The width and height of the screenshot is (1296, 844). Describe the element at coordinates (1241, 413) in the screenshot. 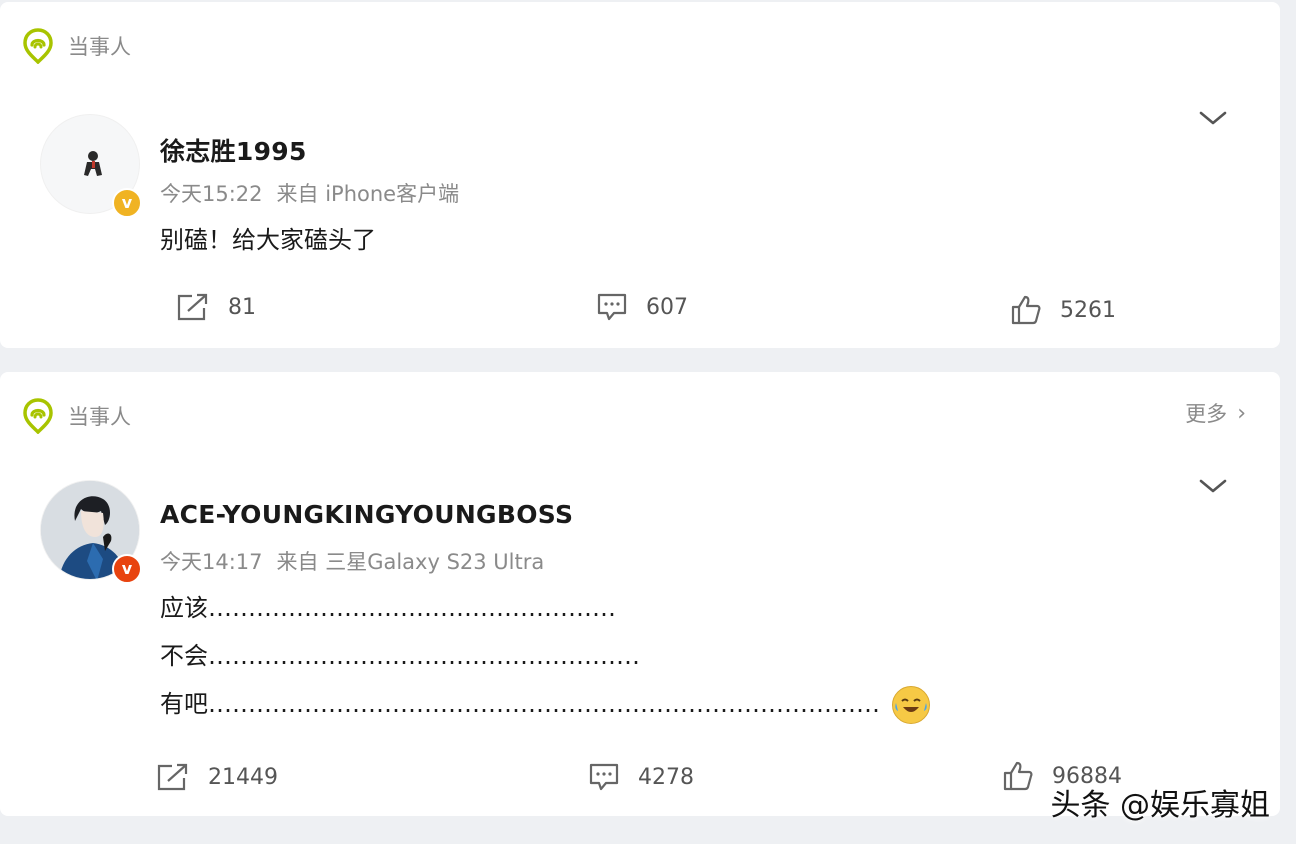

I see `chevron-right-icon: ›` at that location.